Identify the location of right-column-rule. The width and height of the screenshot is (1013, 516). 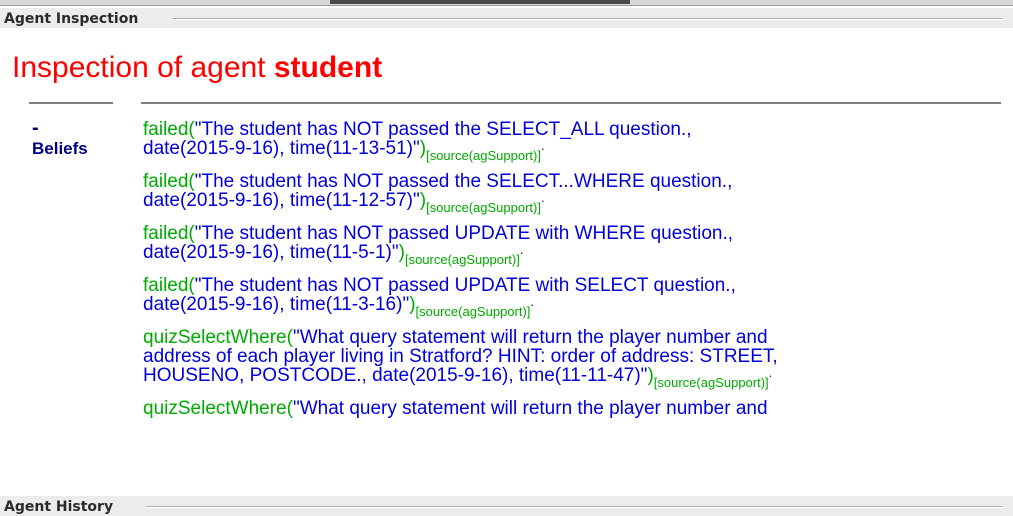
(571, 103).